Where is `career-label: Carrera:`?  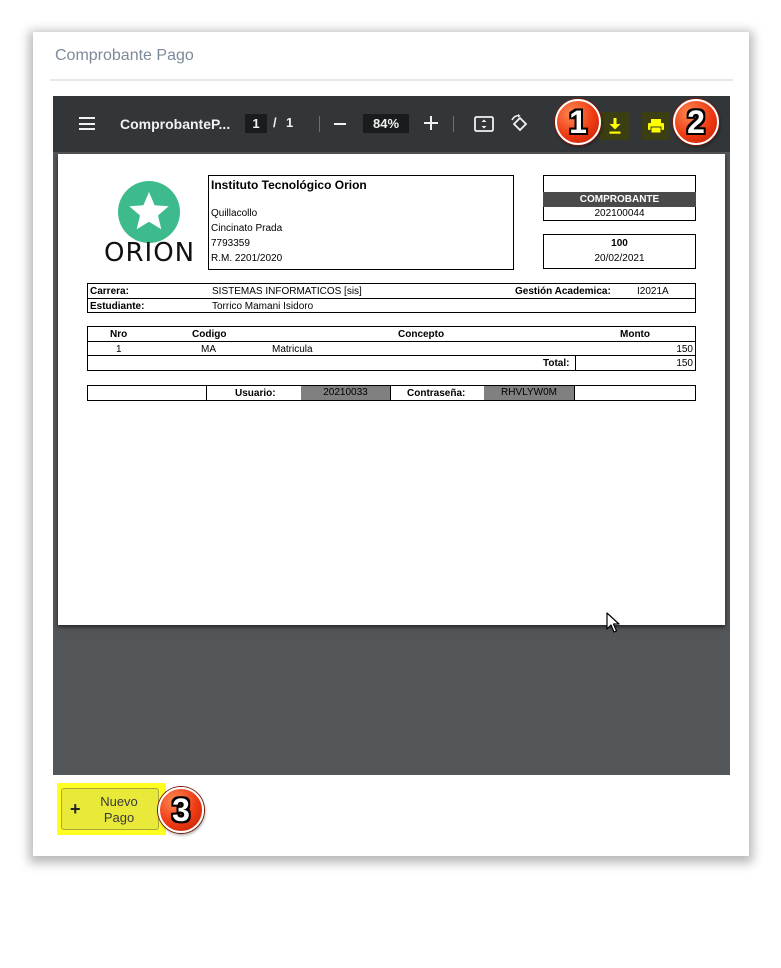
career-label: Carrera: is located at coordinates (109, 291).